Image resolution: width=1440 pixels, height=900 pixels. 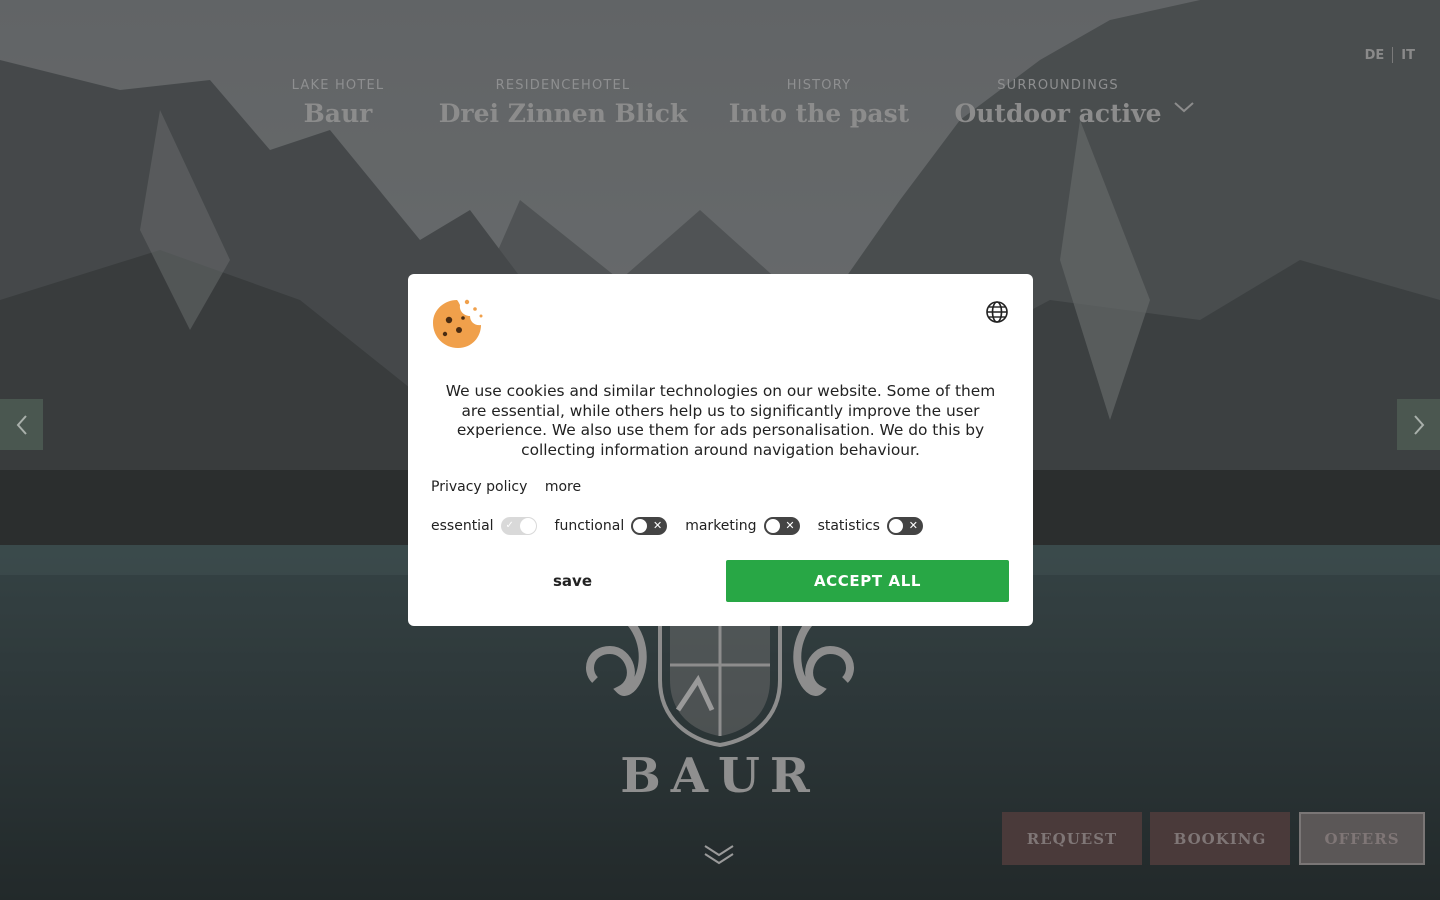 What do you see at coordinates (819, 113) in the screenshot?
I see `nav-title: Into the past` at bounding box center [819, 113].